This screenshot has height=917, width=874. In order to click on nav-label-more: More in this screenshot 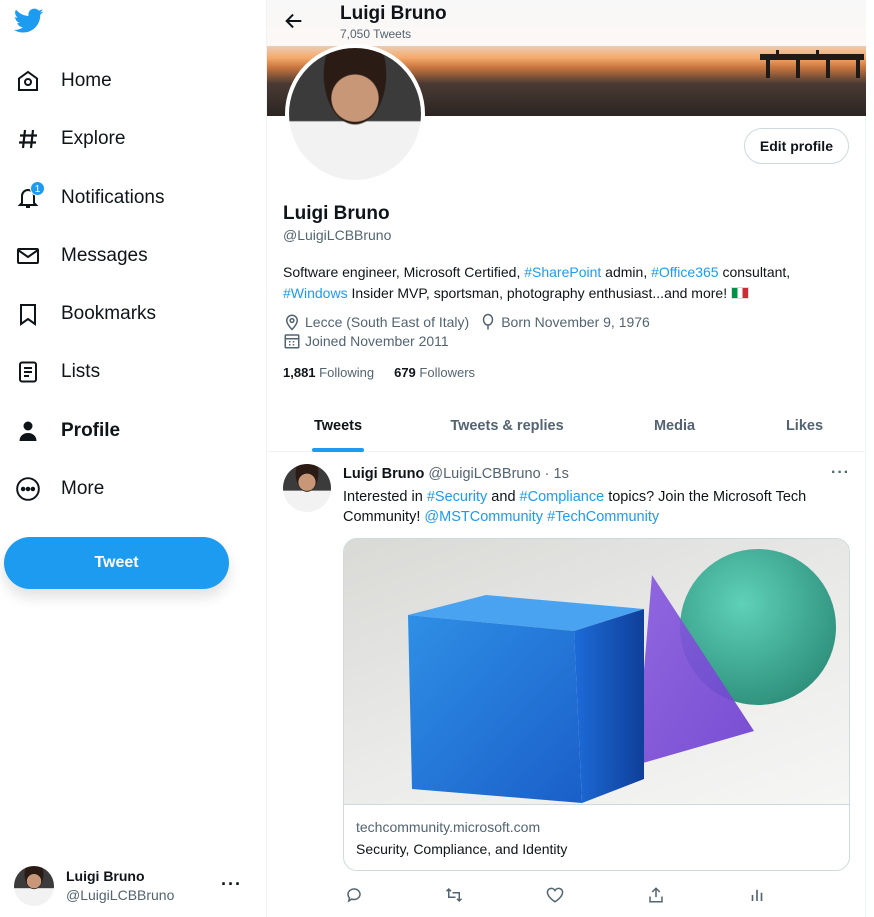, I will do `click(83, 488)`.